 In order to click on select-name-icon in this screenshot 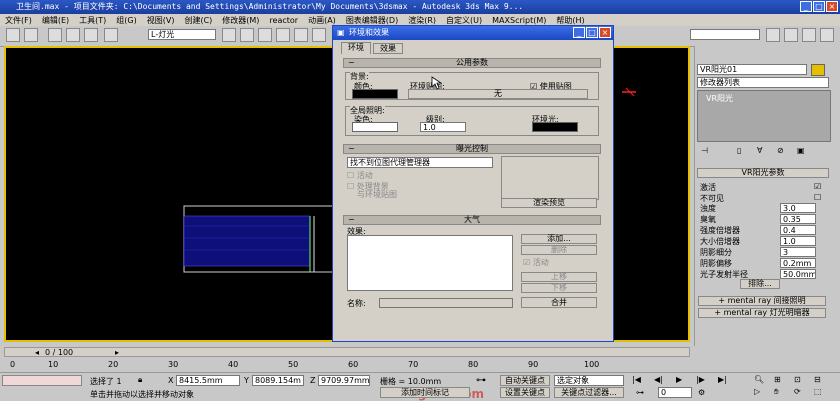, I will do `click(247, 35)`.